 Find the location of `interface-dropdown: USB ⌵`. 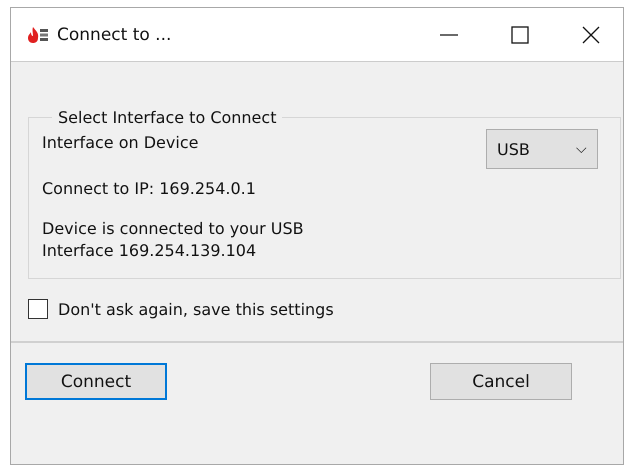

interface-dropdown: USB ⌵ is located at coordinates (542, 149).